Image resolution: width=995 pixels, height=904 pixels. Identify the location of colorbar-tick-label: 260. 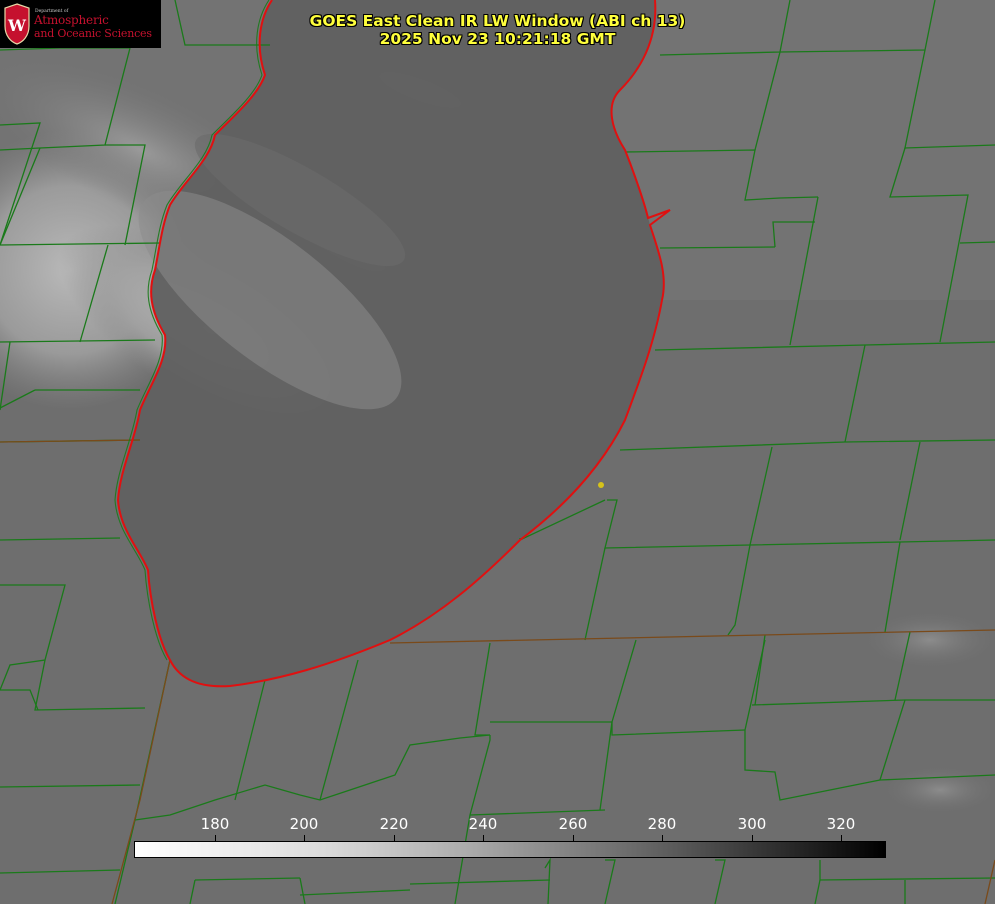
(573, 824).